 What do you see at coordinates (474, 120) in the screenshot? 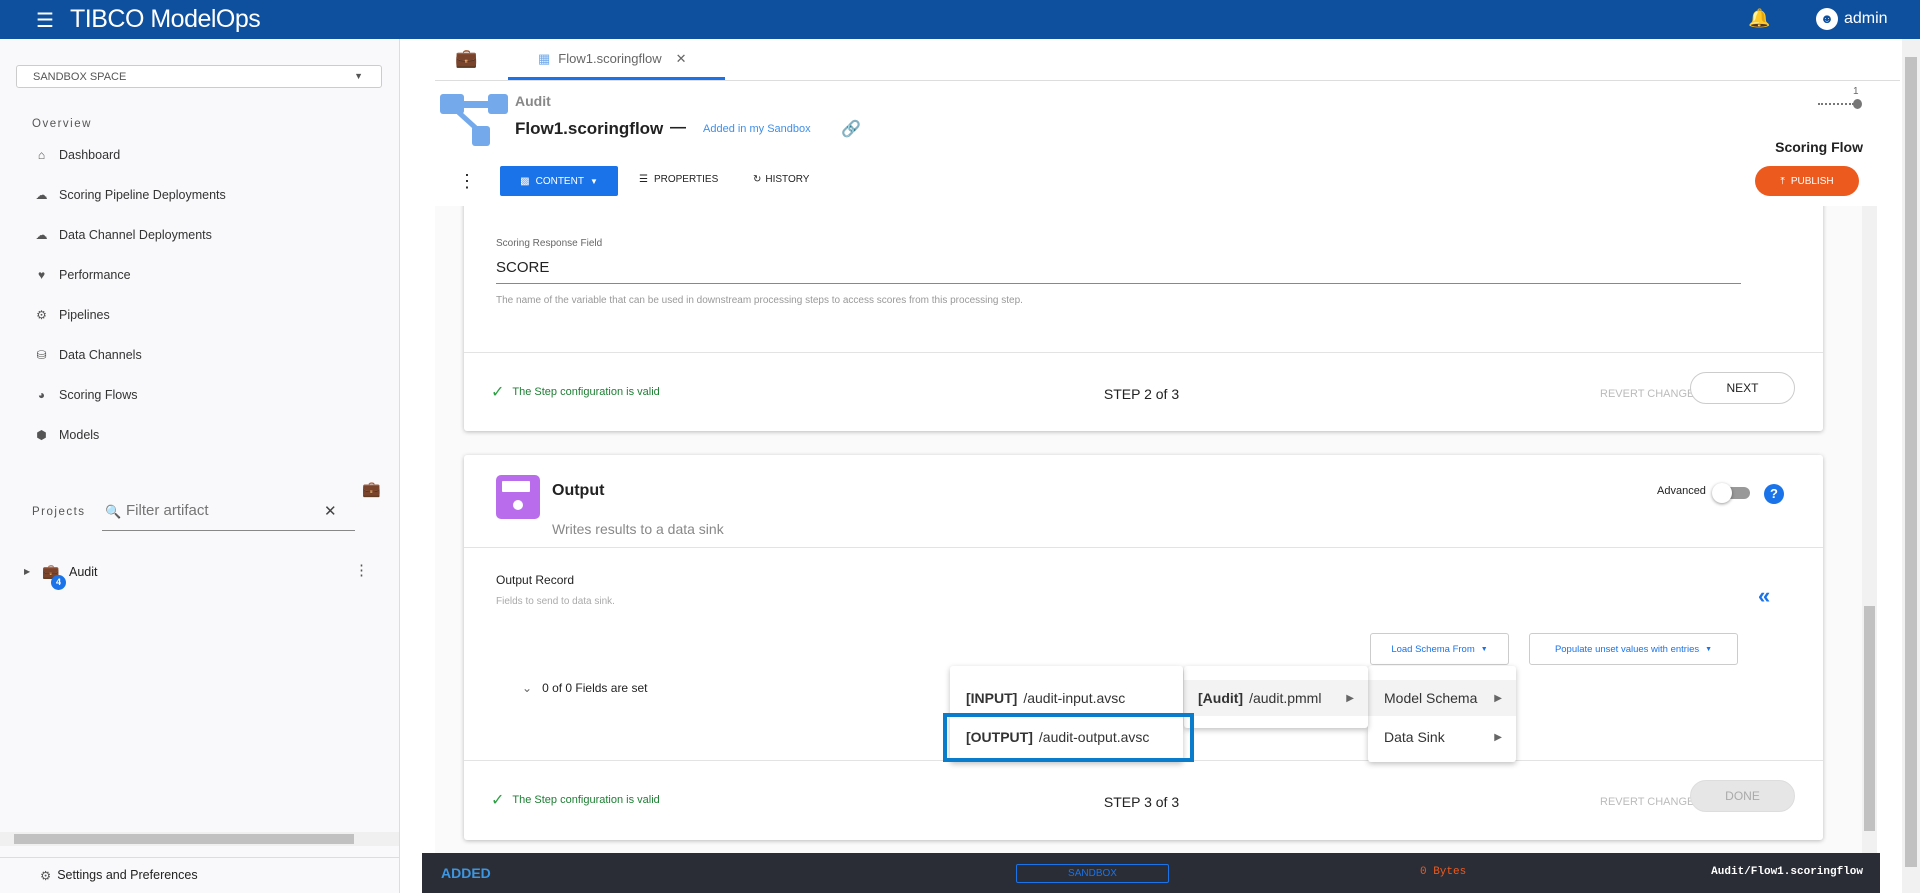
I see `scoring-flow-large-icon` at bounding box center [474, 120].